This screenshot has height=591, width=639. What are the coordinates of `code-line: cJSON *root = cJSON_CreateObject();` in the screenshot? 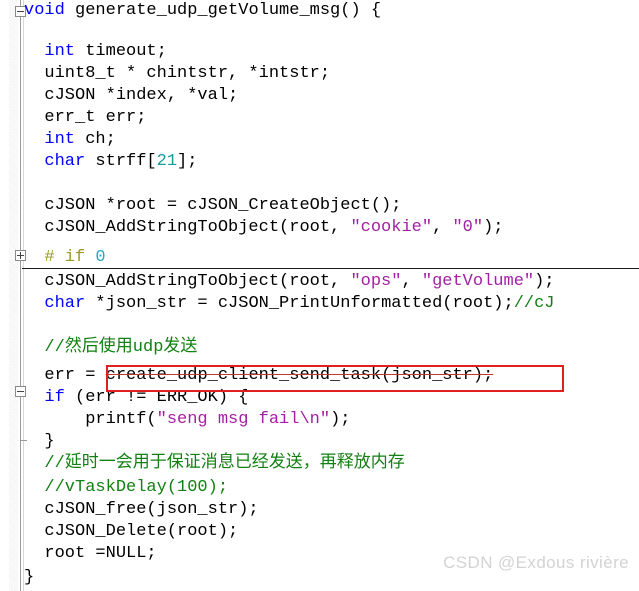 It's located at (212, 206).